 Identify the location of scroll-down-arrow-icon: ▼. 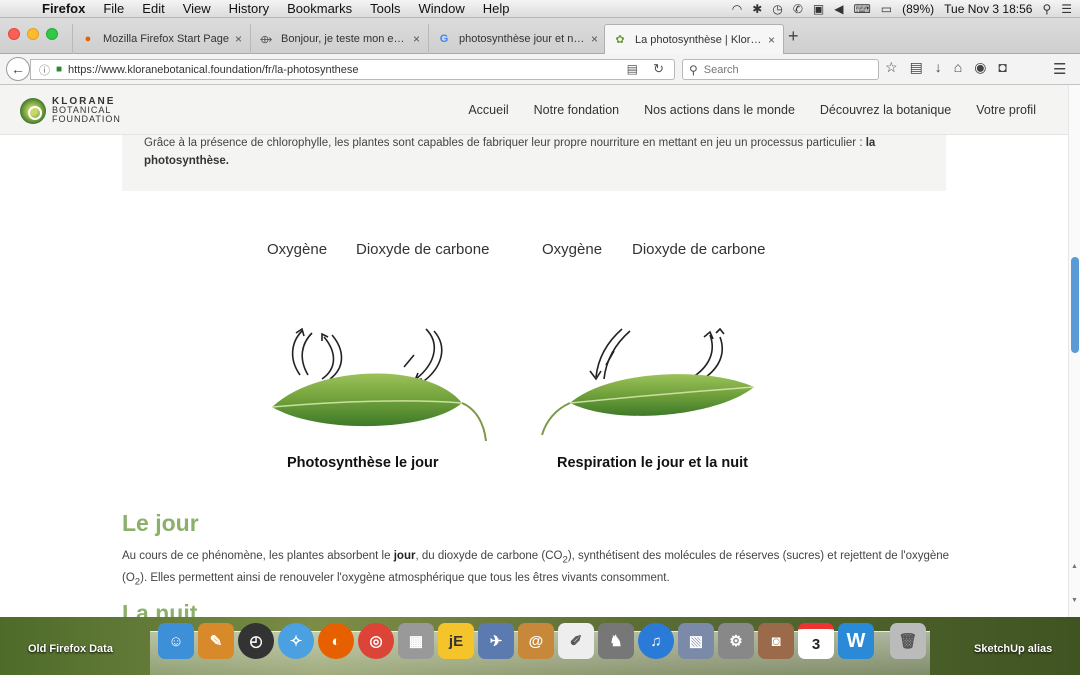
(1074, 600).